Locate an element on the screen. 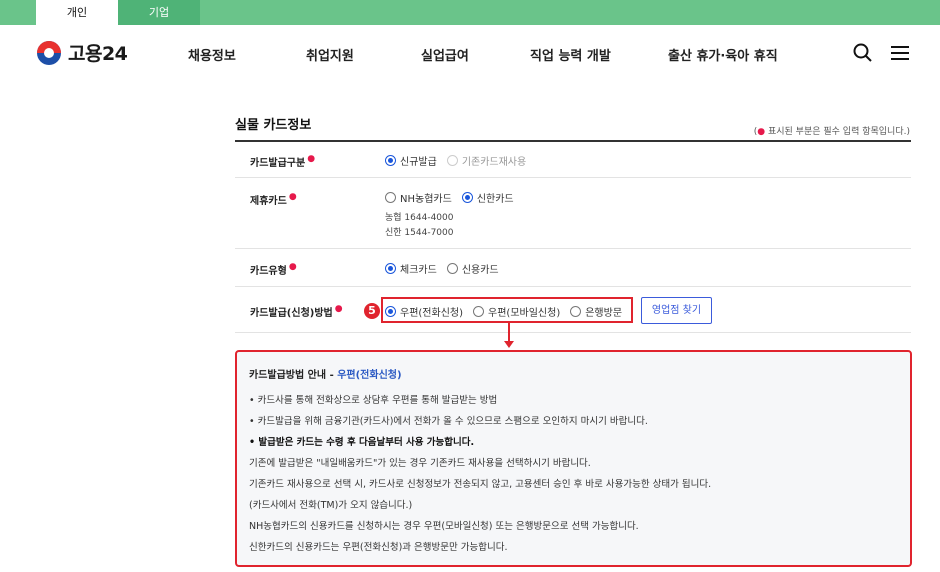 The image size is (940, 572). issue-type-options: 신규발급 기존카드재사용 is located at coordinates (460, 160).